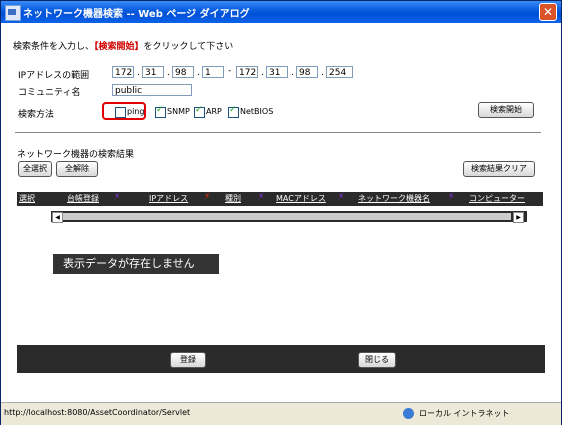  What do you see at coordinates (307, 72) in the screenshot?
I see `ip-to-octet-3: 98` at bounding box center [307, 72].